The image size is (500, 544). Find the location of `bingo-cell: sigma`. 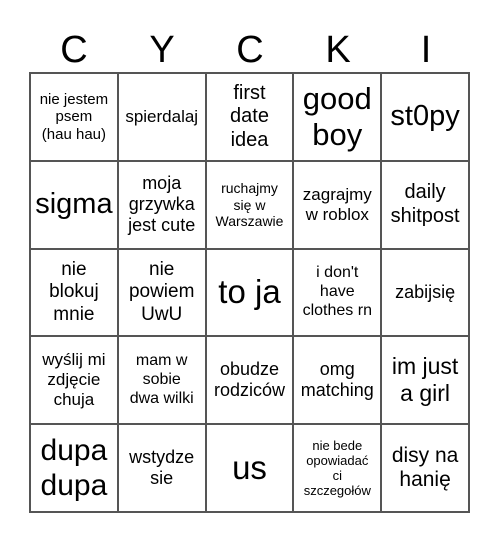

bingo-cell: sigma is located at coordinates (74, 204).